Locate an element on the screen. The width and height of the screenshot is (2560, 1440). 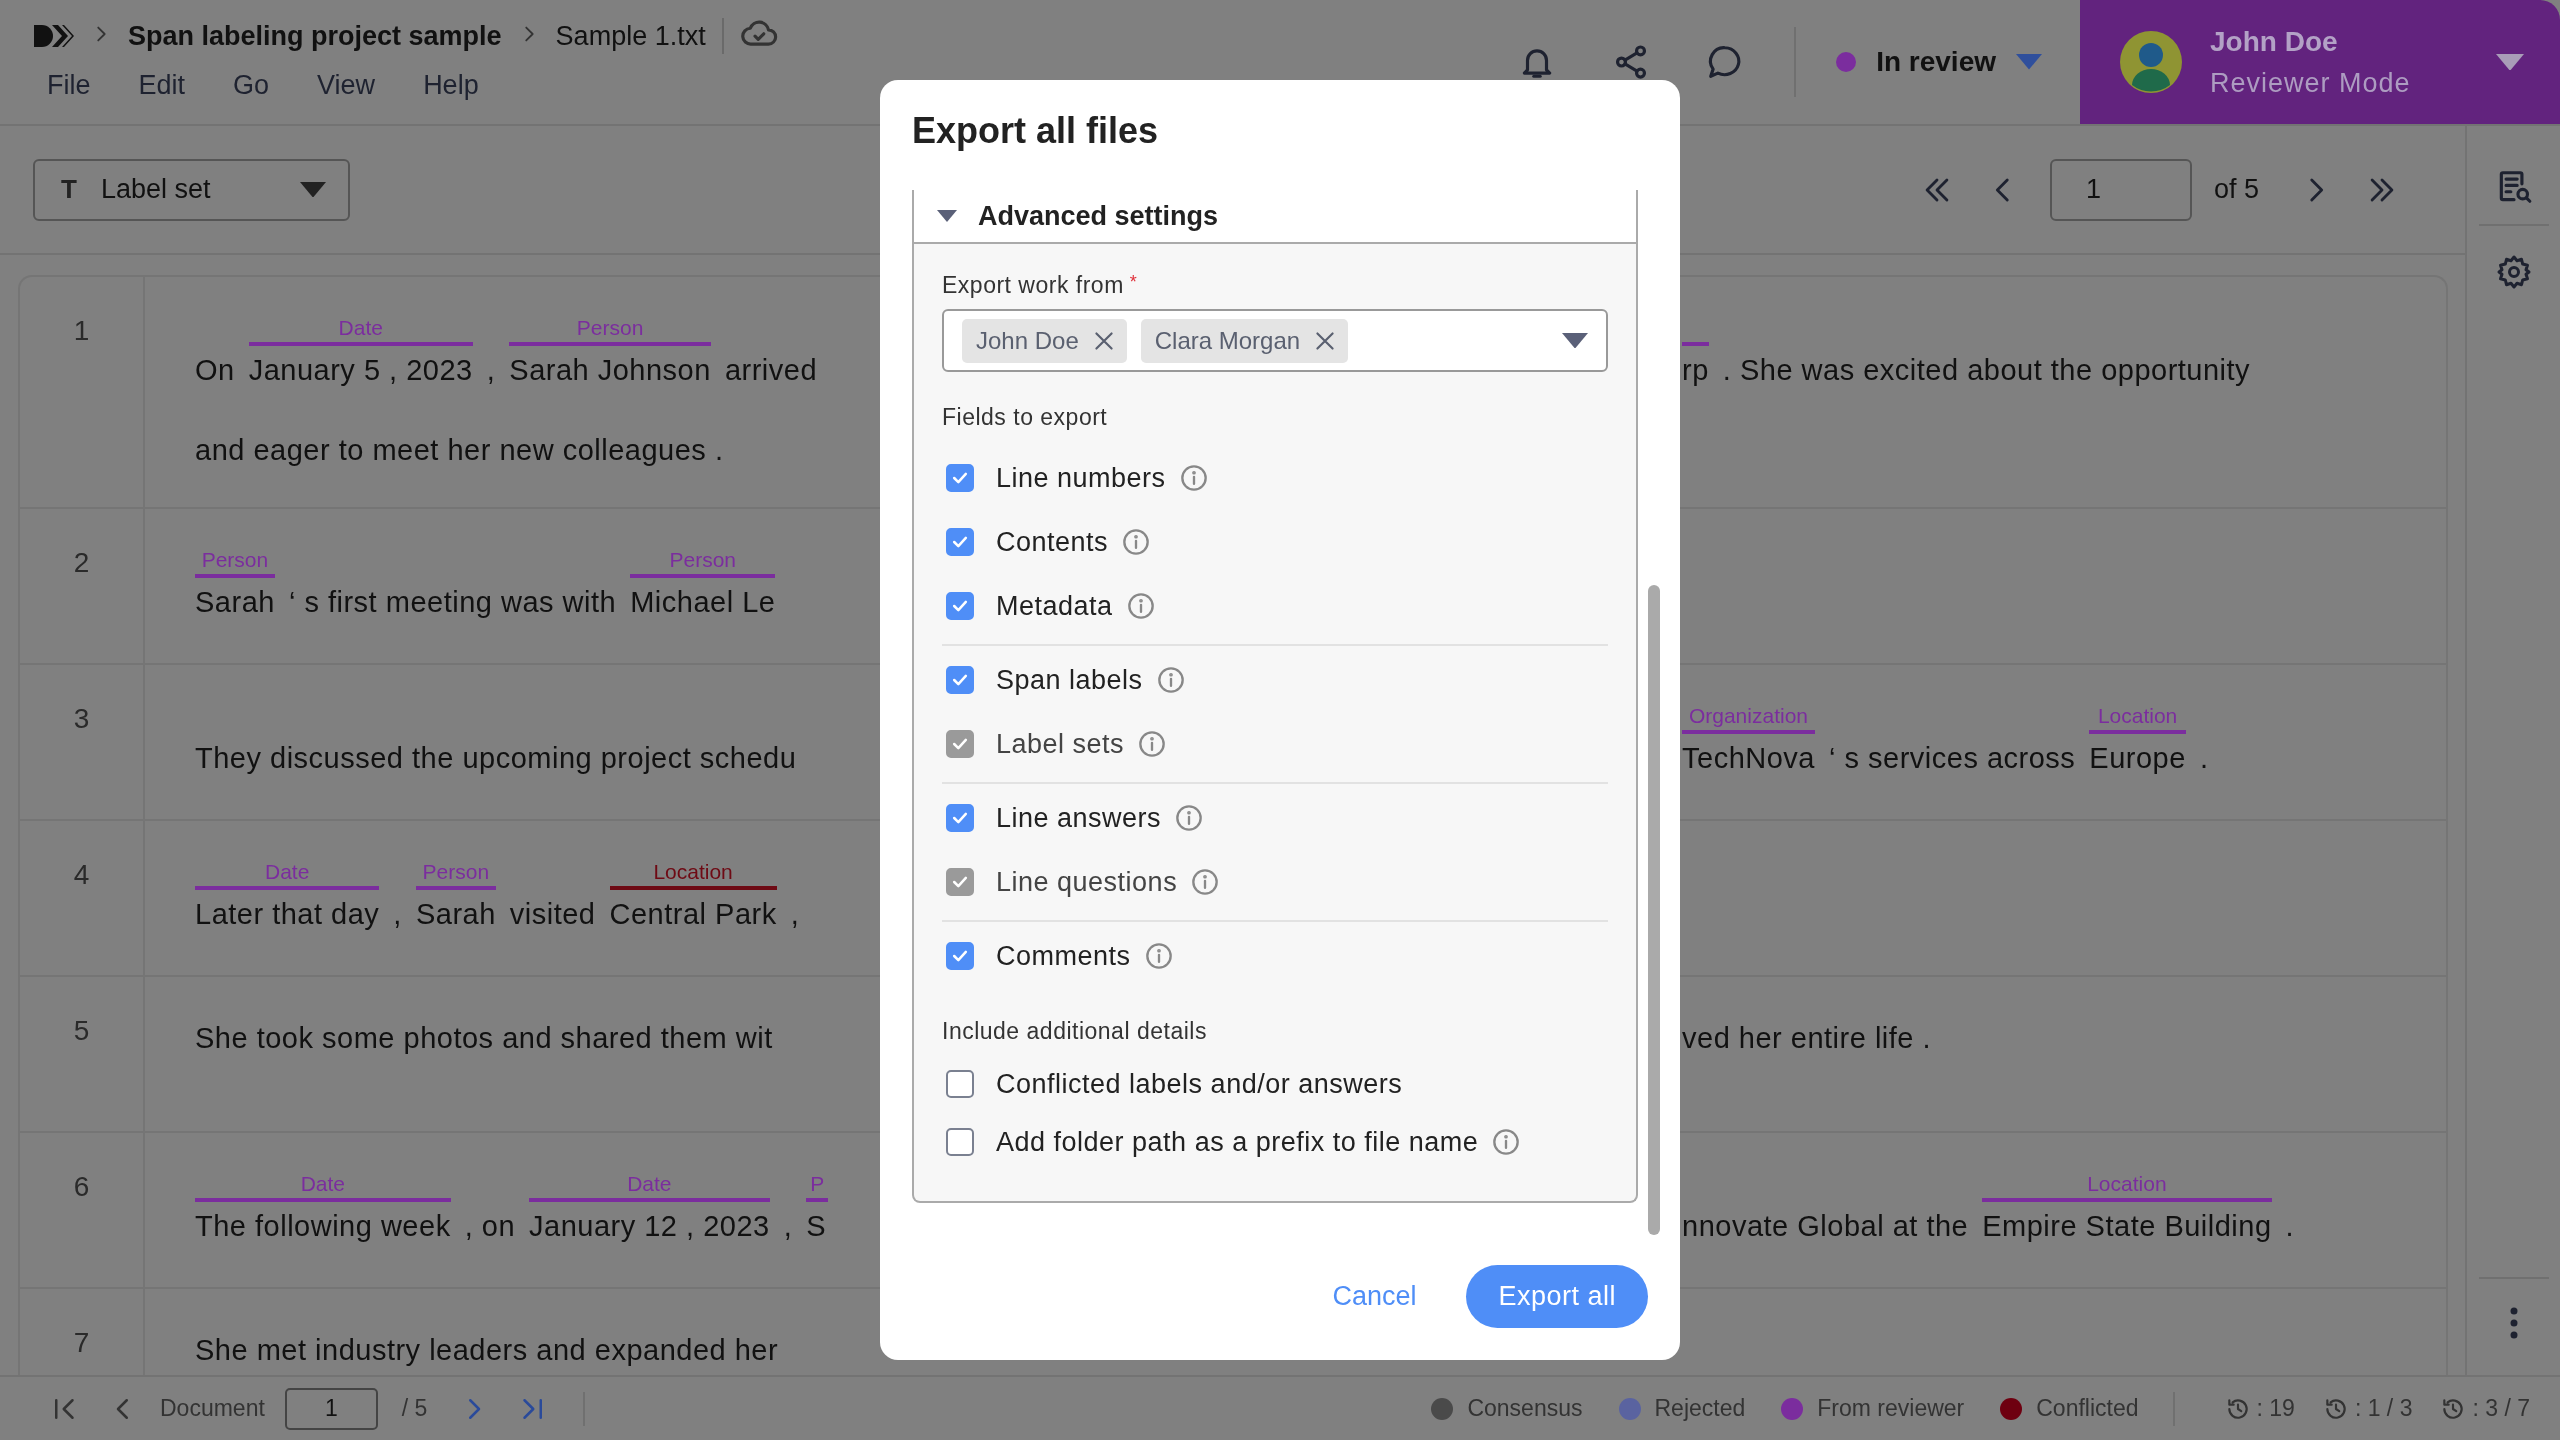
status-dot is located at coordinates (1846, 62).